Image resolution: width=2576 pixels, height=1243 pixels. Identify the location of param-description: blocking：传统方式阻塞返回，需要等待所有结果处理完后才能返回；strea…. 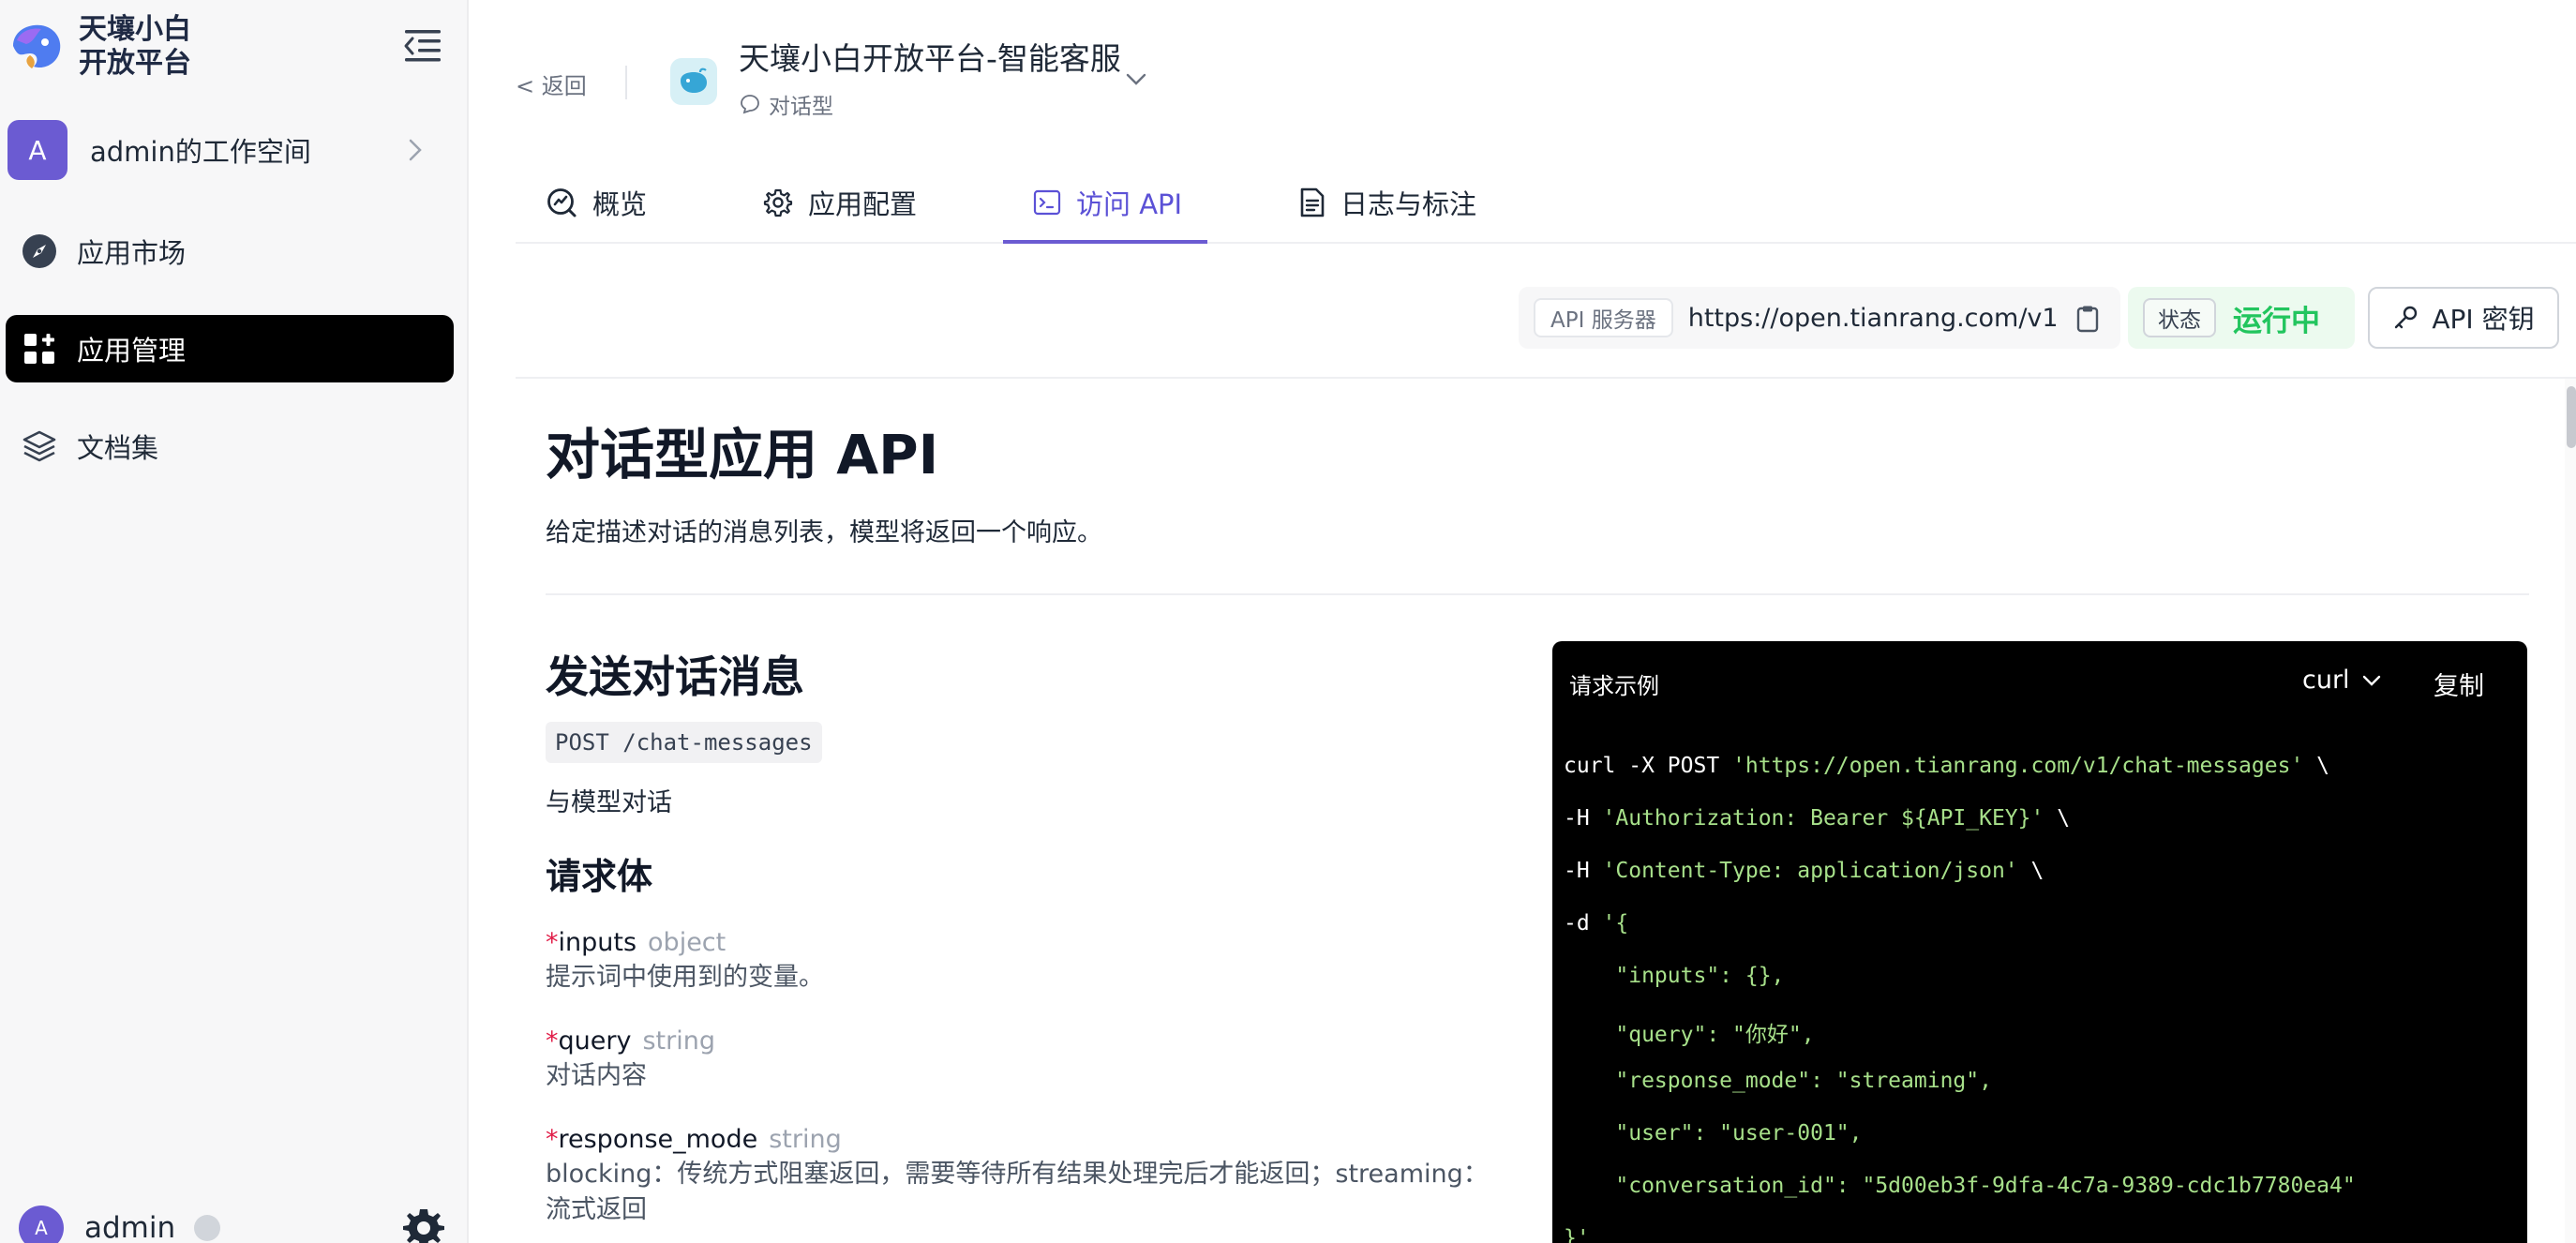
(1018, 1174).